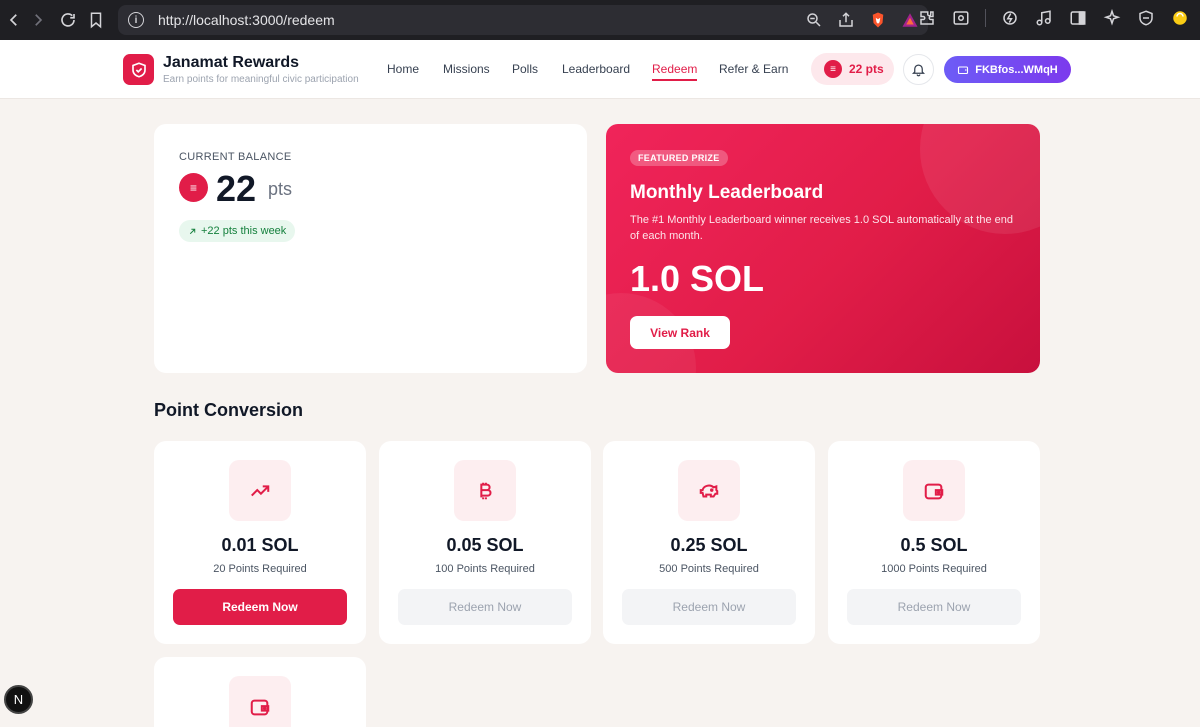 The width and height of the screenshot is (1200, 727). Describe the element at coordinates (236, 188) in the screenshot. I see `balance-value: 22` at that location.